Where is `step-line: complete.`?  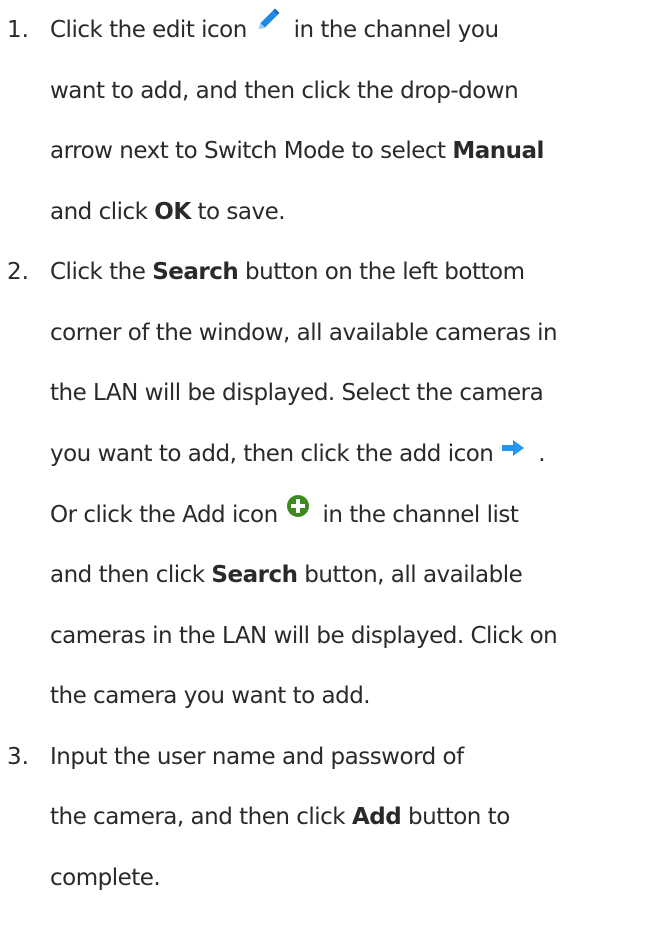
step-line: complete. is located at coordinates (105, 877).